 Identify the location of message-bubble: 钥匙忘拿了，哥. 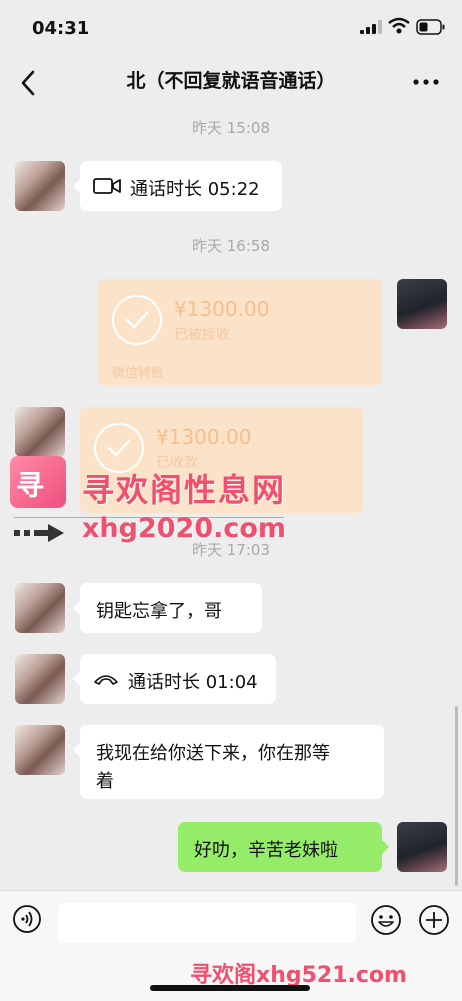
(167, 608).